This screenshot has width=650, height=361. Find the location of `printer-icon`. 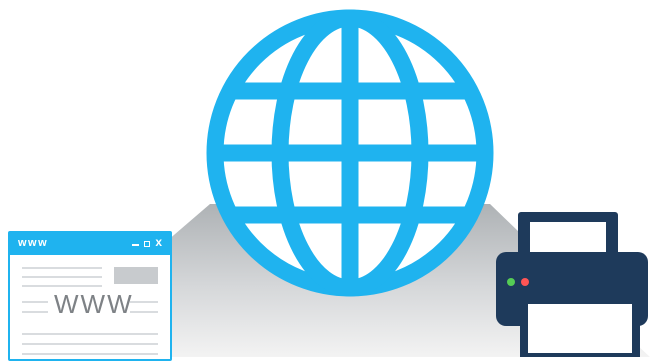

printer-icon is located at coordinates (572, 284).